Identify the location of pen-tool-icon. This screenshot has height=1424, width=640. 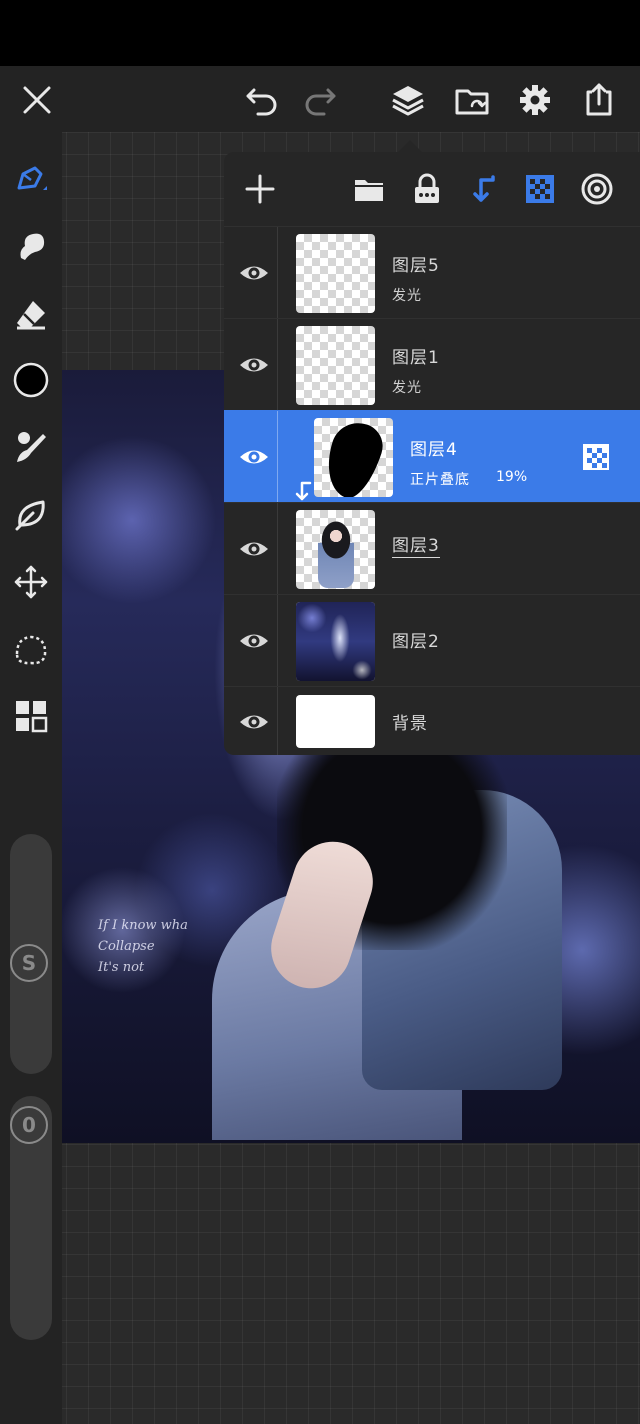
(32, 178).